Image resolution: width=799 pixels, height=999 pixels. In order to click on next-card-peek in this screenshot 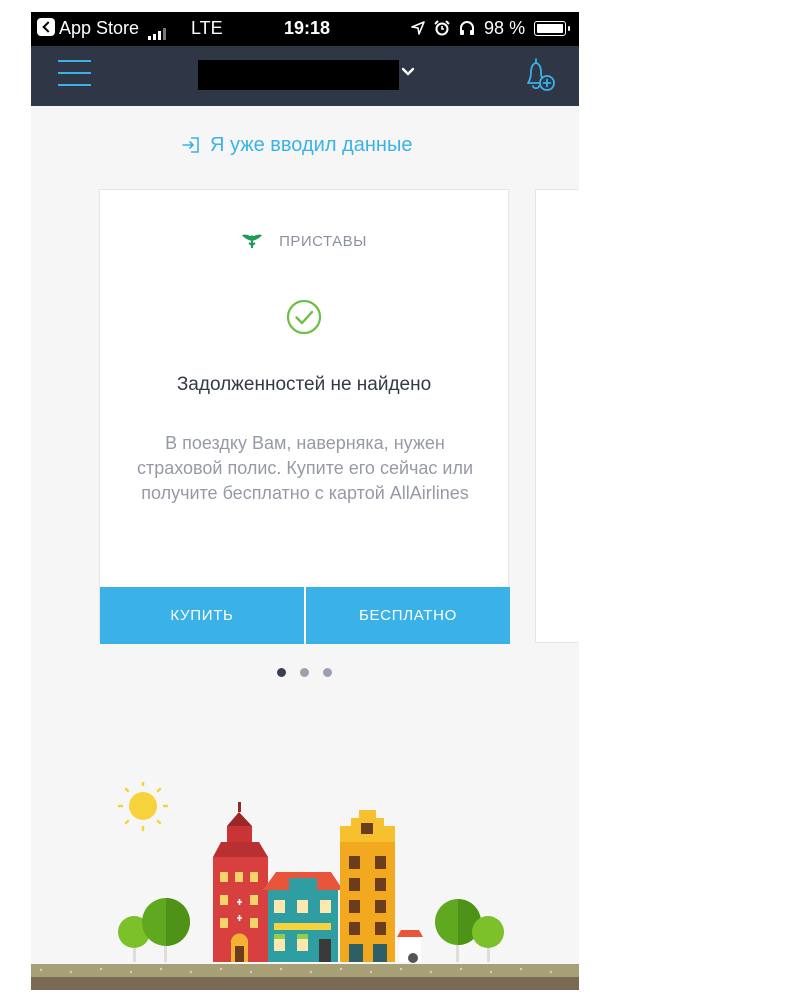, I will do `click(557, 416)`.